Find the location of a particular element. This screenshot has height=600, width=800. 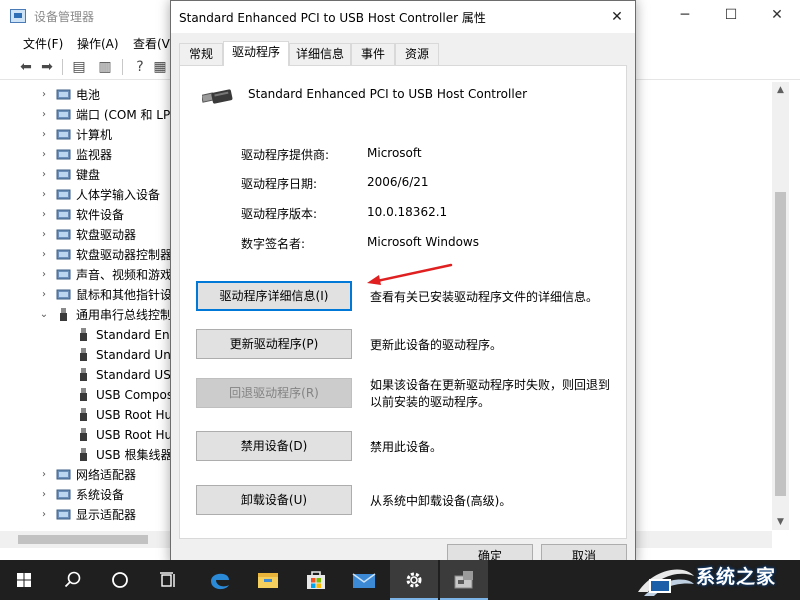

roll-back-driver-button: 回退驱动程序(R) is located at coordinates (274, 393).